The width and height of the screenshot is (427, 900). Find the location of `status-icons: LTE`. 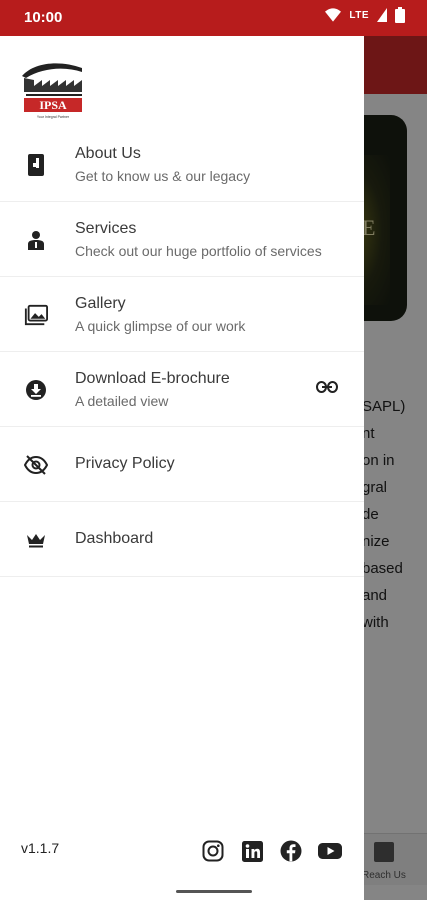

status-icons: LTE is located at coordinates (365, 15).